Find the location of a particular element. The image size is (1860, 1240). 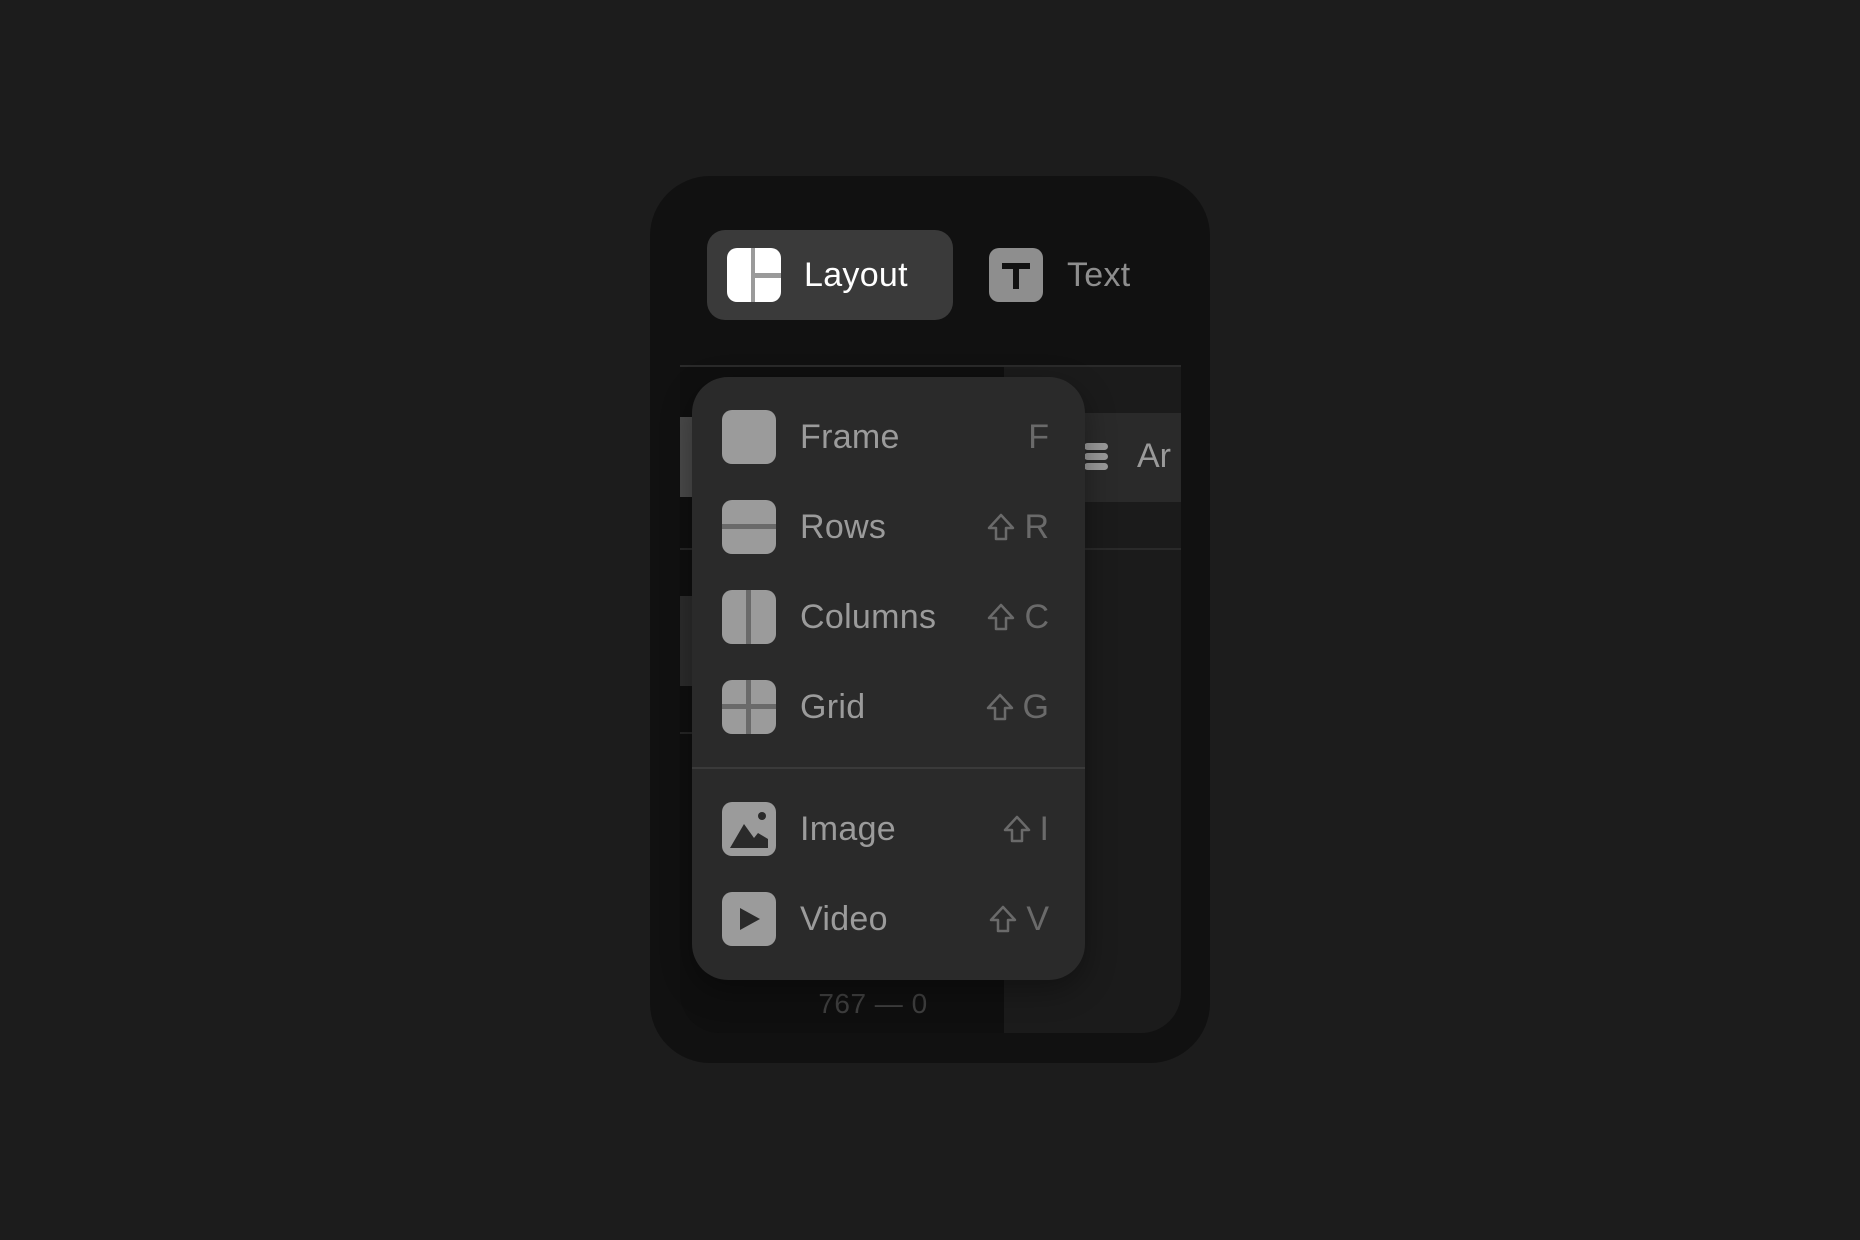

right-column-item-label: Ar is located at coordinates (1154, 456).